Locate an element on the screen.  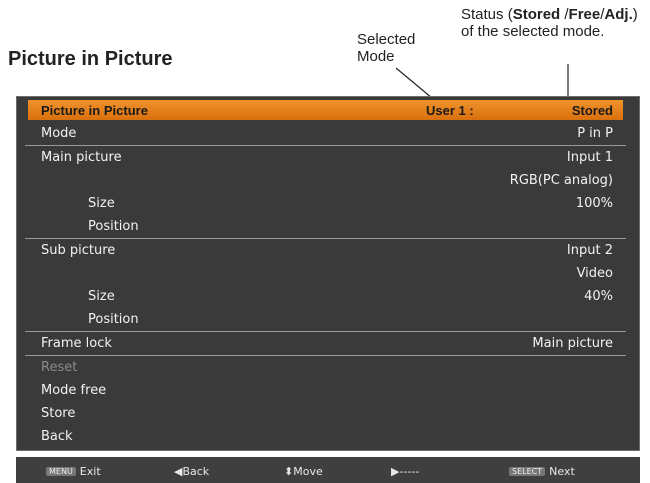
menu-row-reset: Reset is located at coordinates (325, 367).